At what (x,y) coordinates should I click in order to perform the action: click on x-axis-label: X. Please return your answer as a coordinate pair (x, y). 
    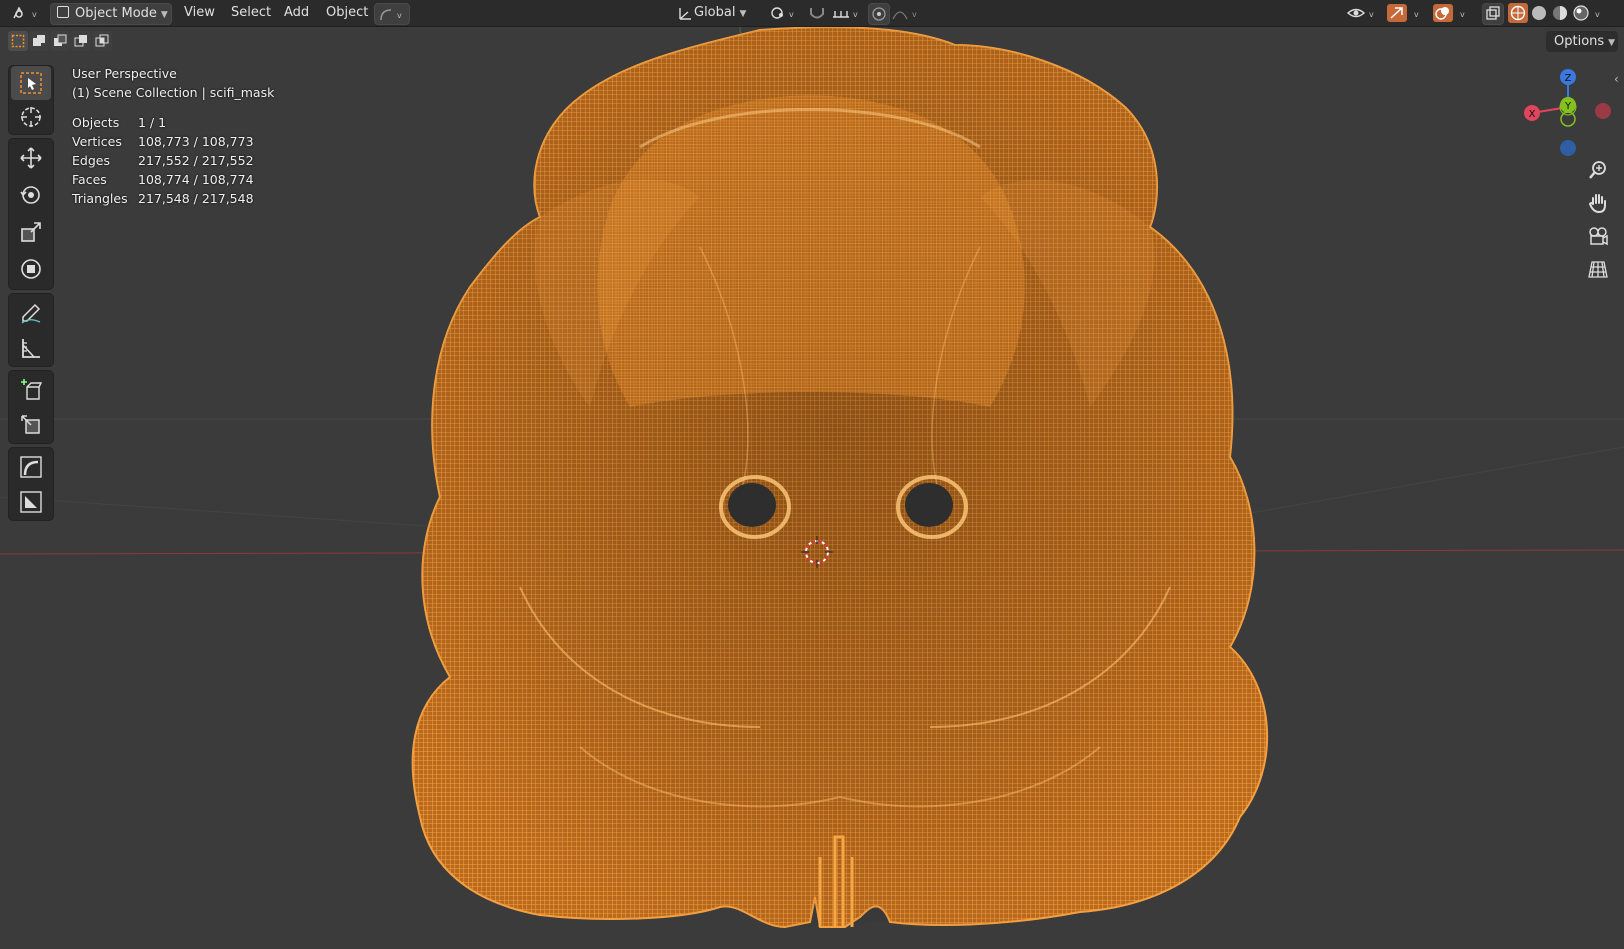
    Looking at the image, I should click on (1532, 114).